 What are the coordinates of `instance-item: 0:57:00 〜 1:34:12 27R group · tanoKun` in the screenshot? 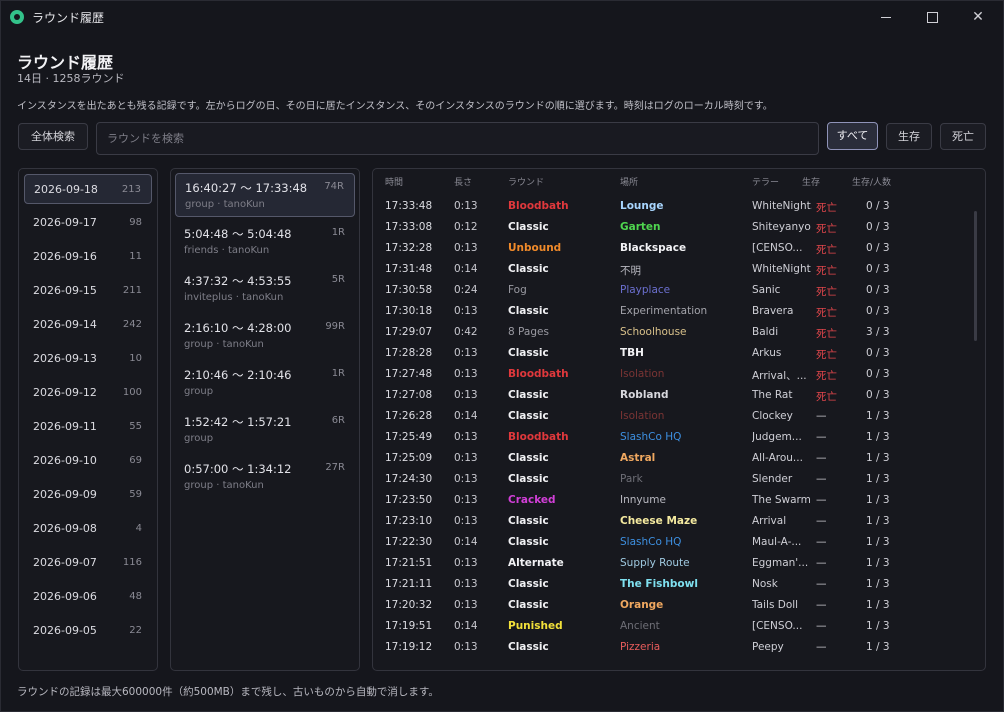 It's located at (265, 477).